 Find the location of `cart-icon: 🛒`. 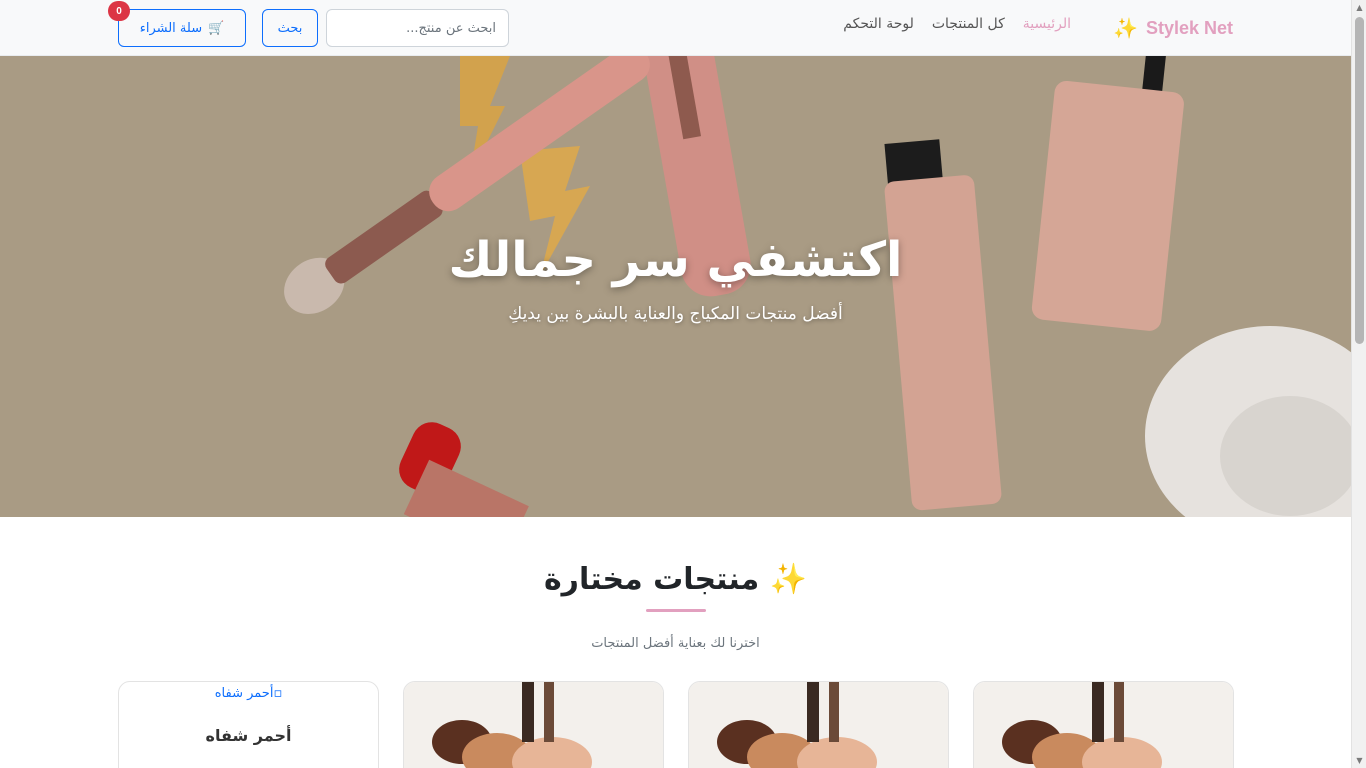

cart-icon: 🛒 is located at coordinates (216, 28).